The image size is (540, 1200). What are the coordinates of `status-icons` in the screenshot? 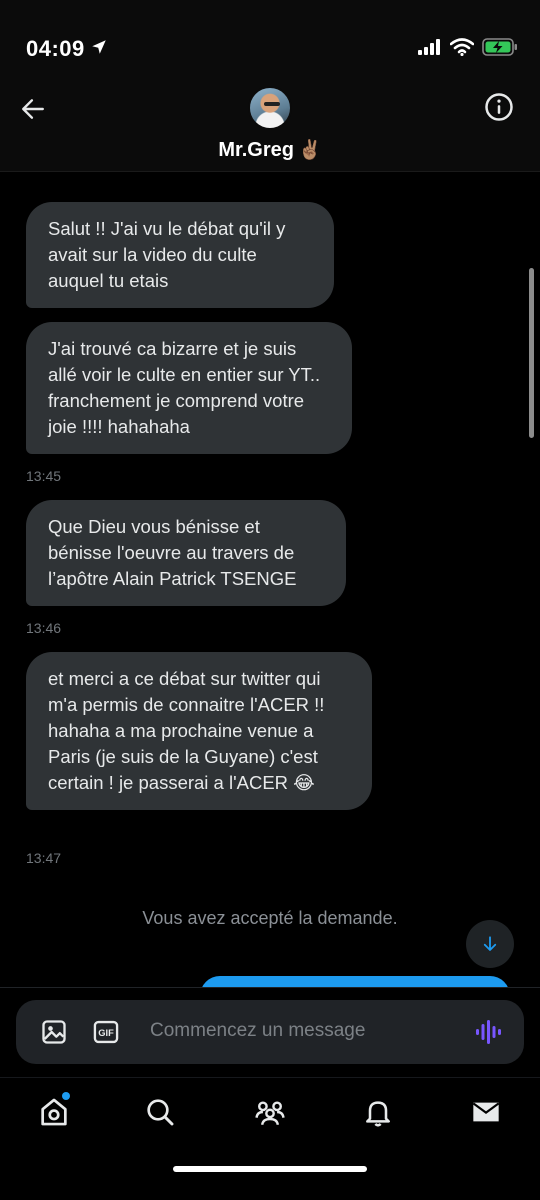 It's located at (468, 47).